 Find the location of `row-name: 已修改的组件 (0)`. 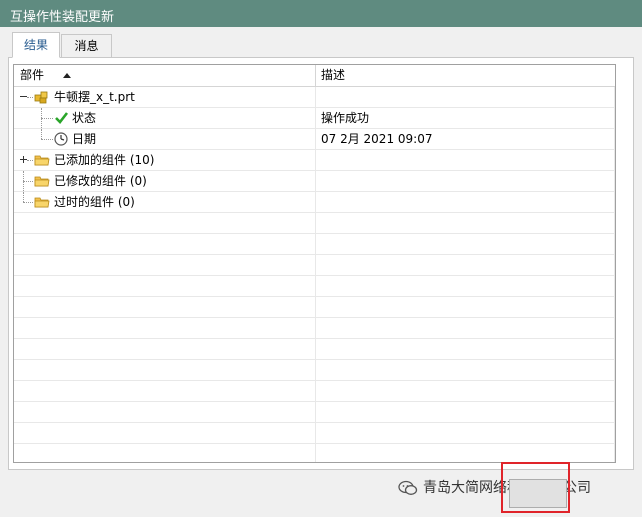

row-name: 已修改的组件 (0) is located at coordinates (100, 181).